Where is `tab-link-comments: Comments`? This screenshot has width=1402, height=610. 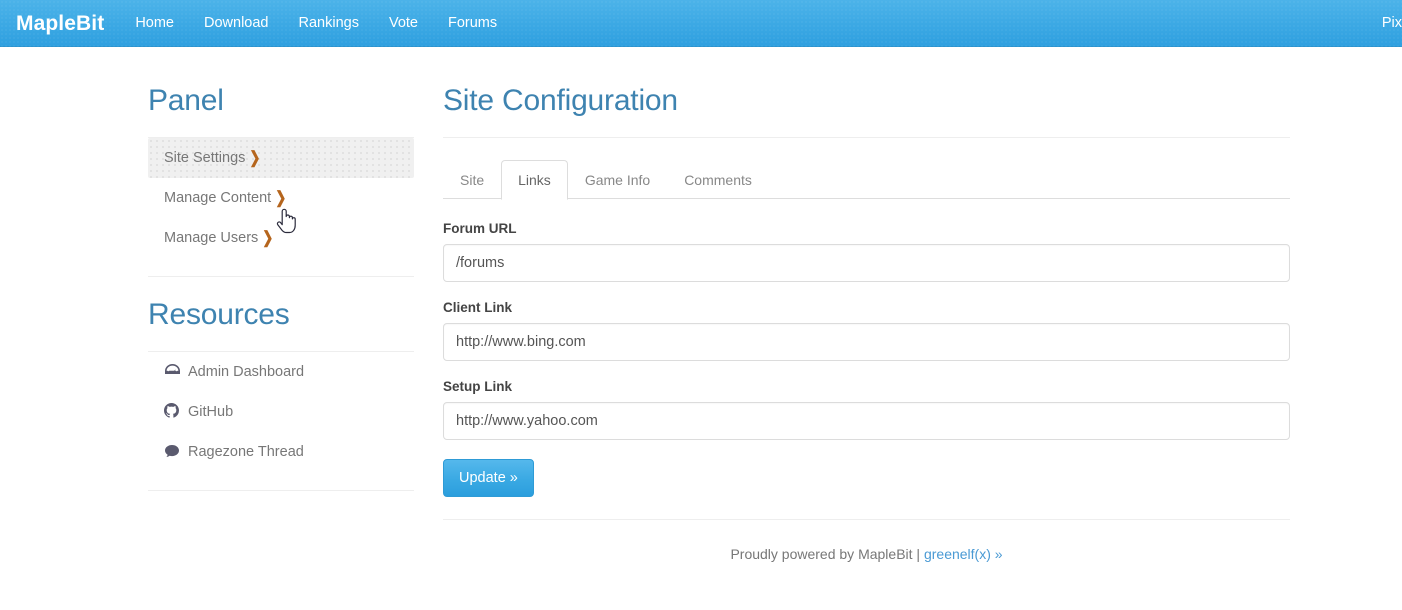
tab-link-comments: Comments is located at coordinates (718, 180).